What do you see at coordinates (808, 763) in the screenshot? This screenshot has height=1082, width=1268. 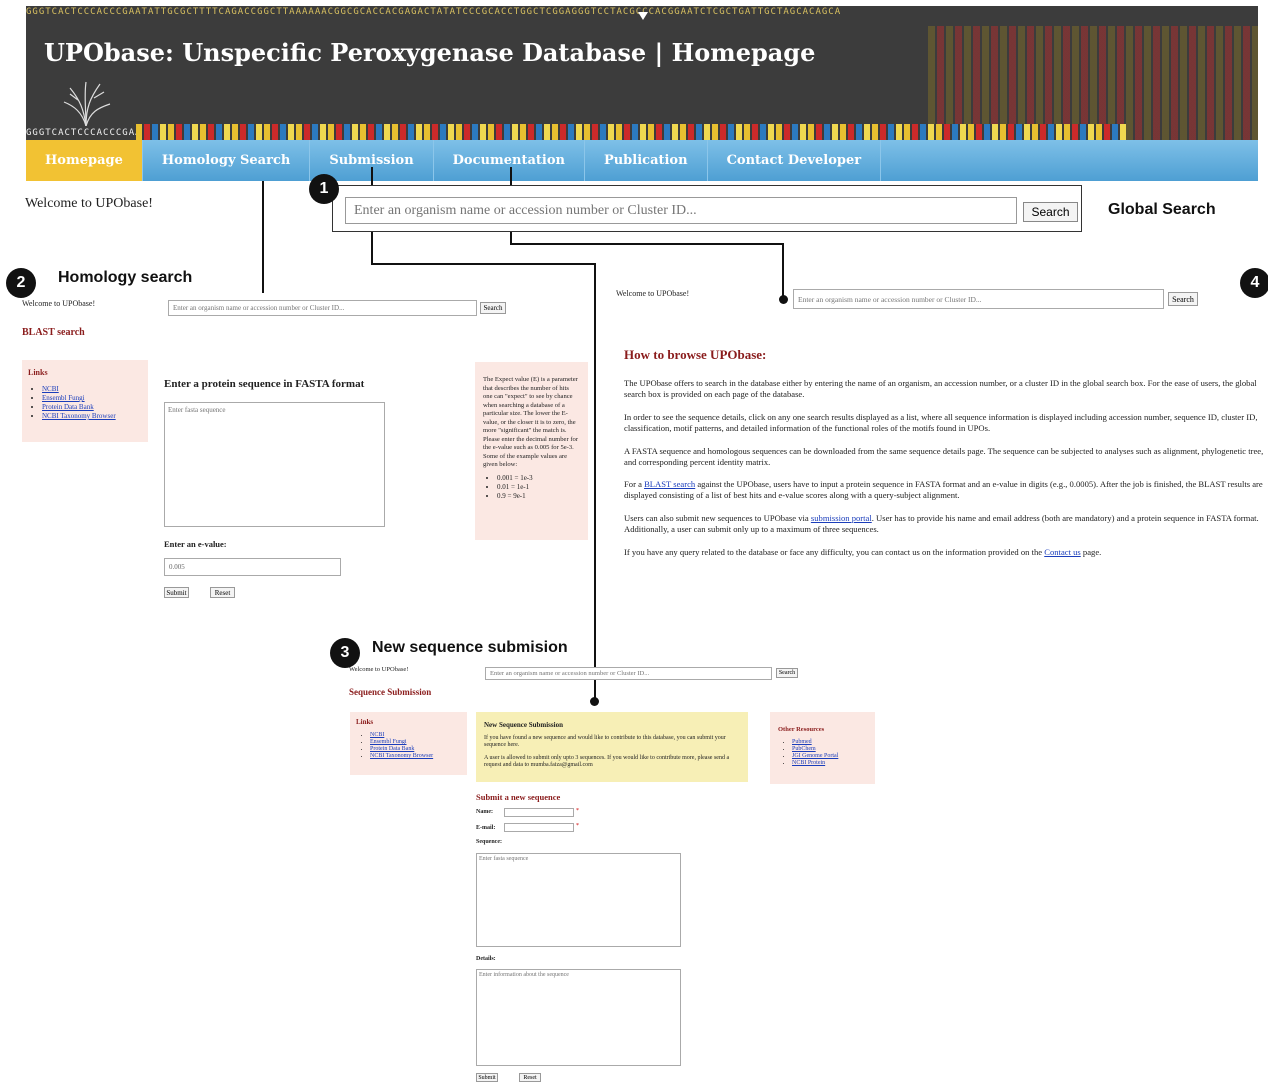 I see `link-ncbi-protein: NCBI Protein` at bounding box center [808, 763].